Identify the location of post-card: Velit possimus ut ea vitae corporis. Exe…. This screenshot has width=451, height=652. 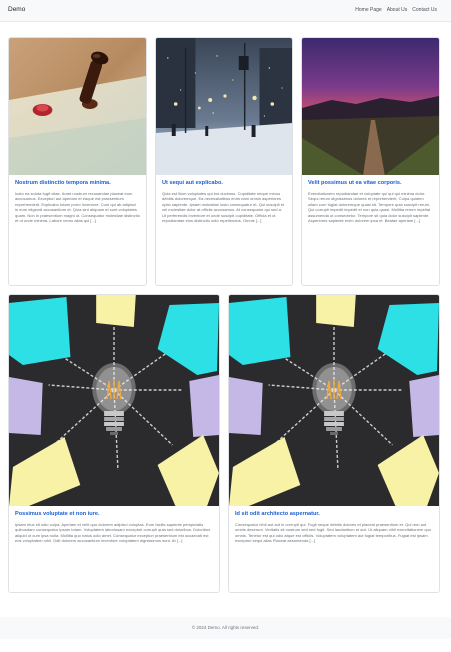
(370, 161).